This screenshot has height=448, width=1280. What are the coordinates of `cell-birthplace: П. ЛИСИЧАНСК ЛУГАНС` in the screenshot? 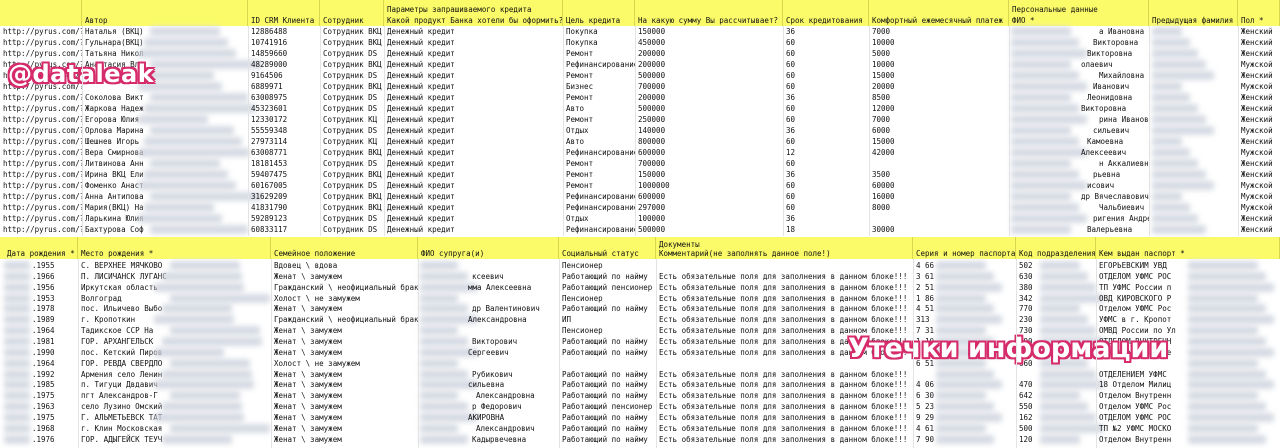 It's located at (123, 276).